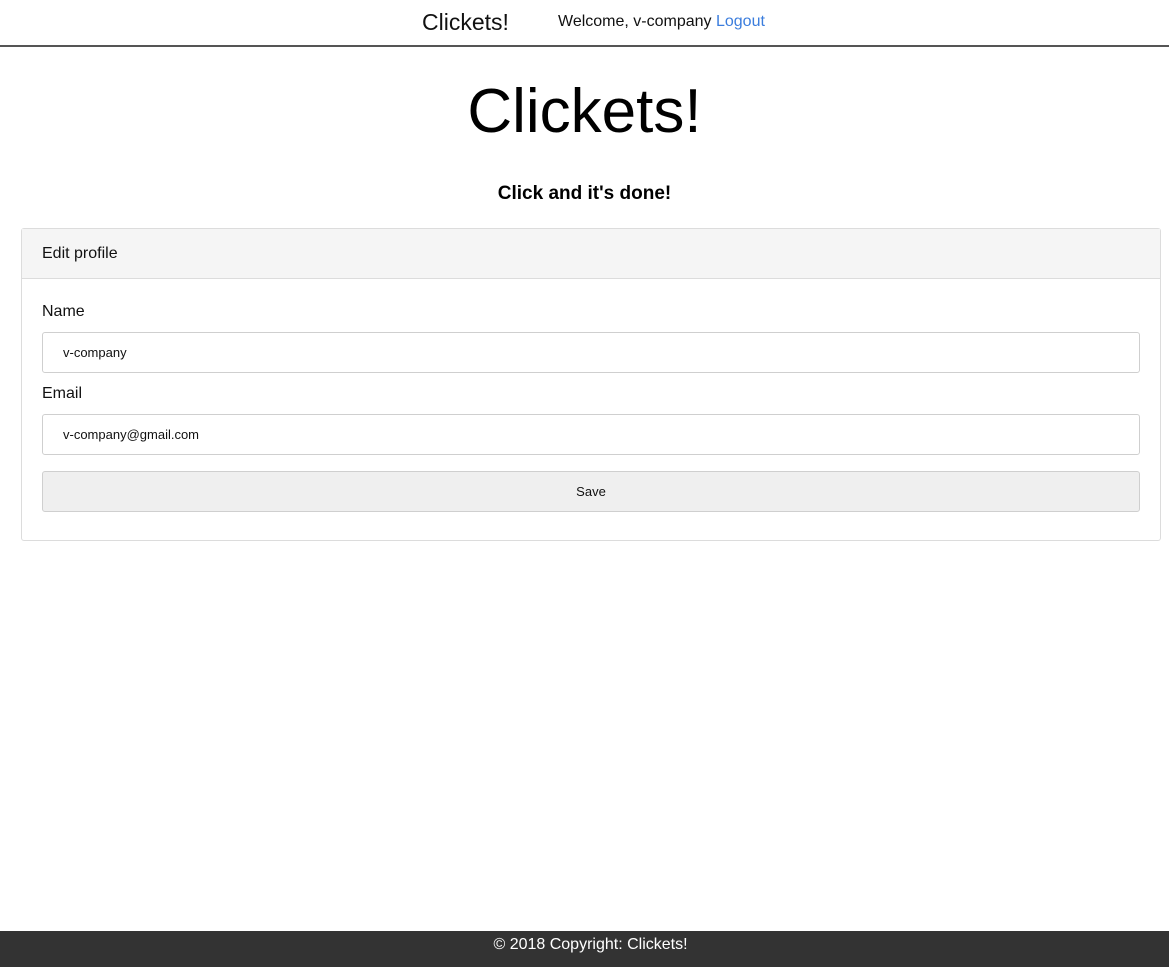  What do you see at coordinates (635, 21) in the screenshot?
I see `welcome-text: Welcome, v-company` at bounding box center [635, 21].